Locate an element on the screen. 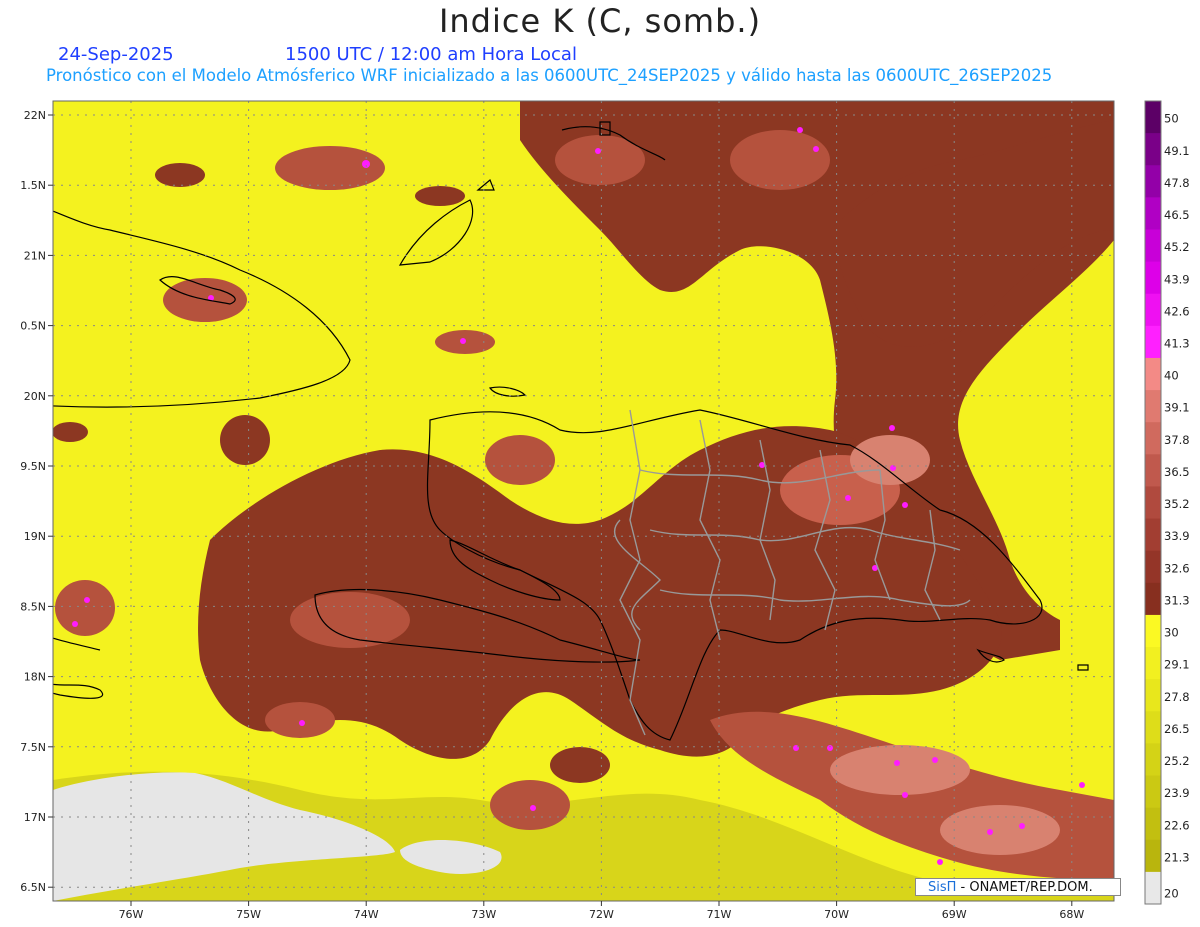 Image resolution: width=1200 pixels, height=927 pixels. lon-tick-label: 74W is located at coordinates (366, 914).